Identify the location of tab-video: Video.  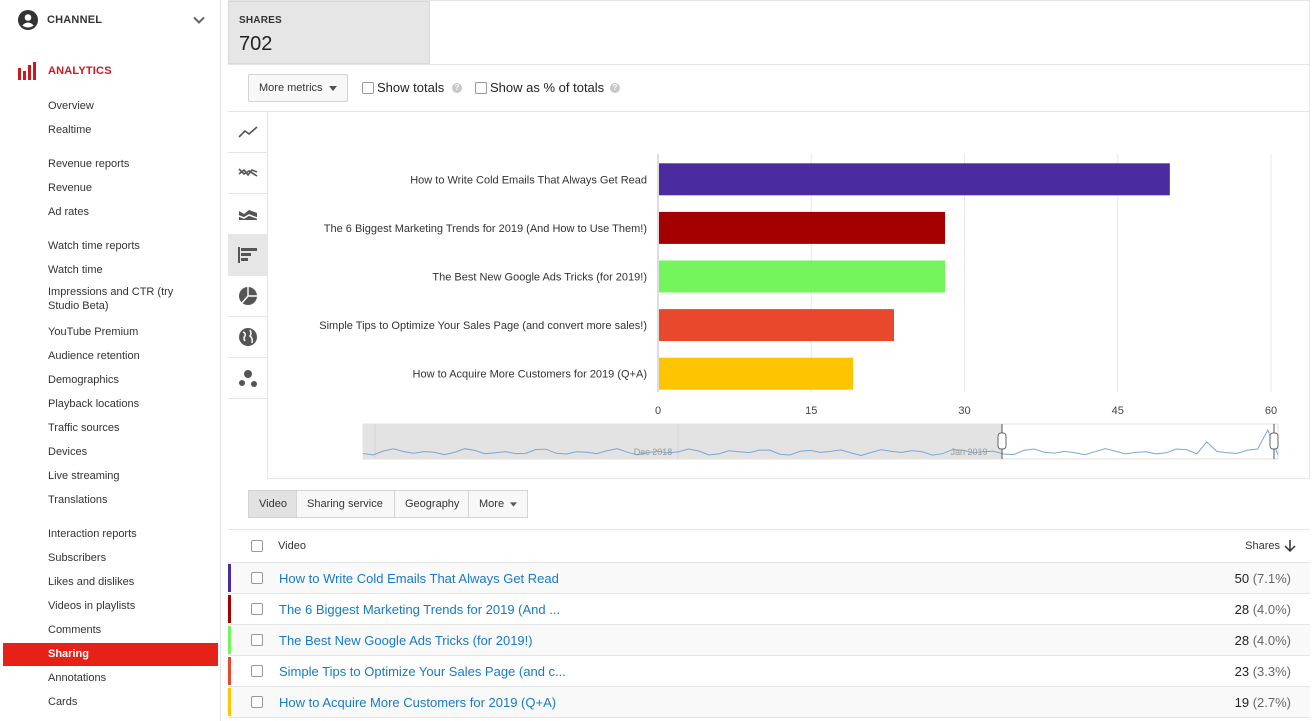
(272, 504).